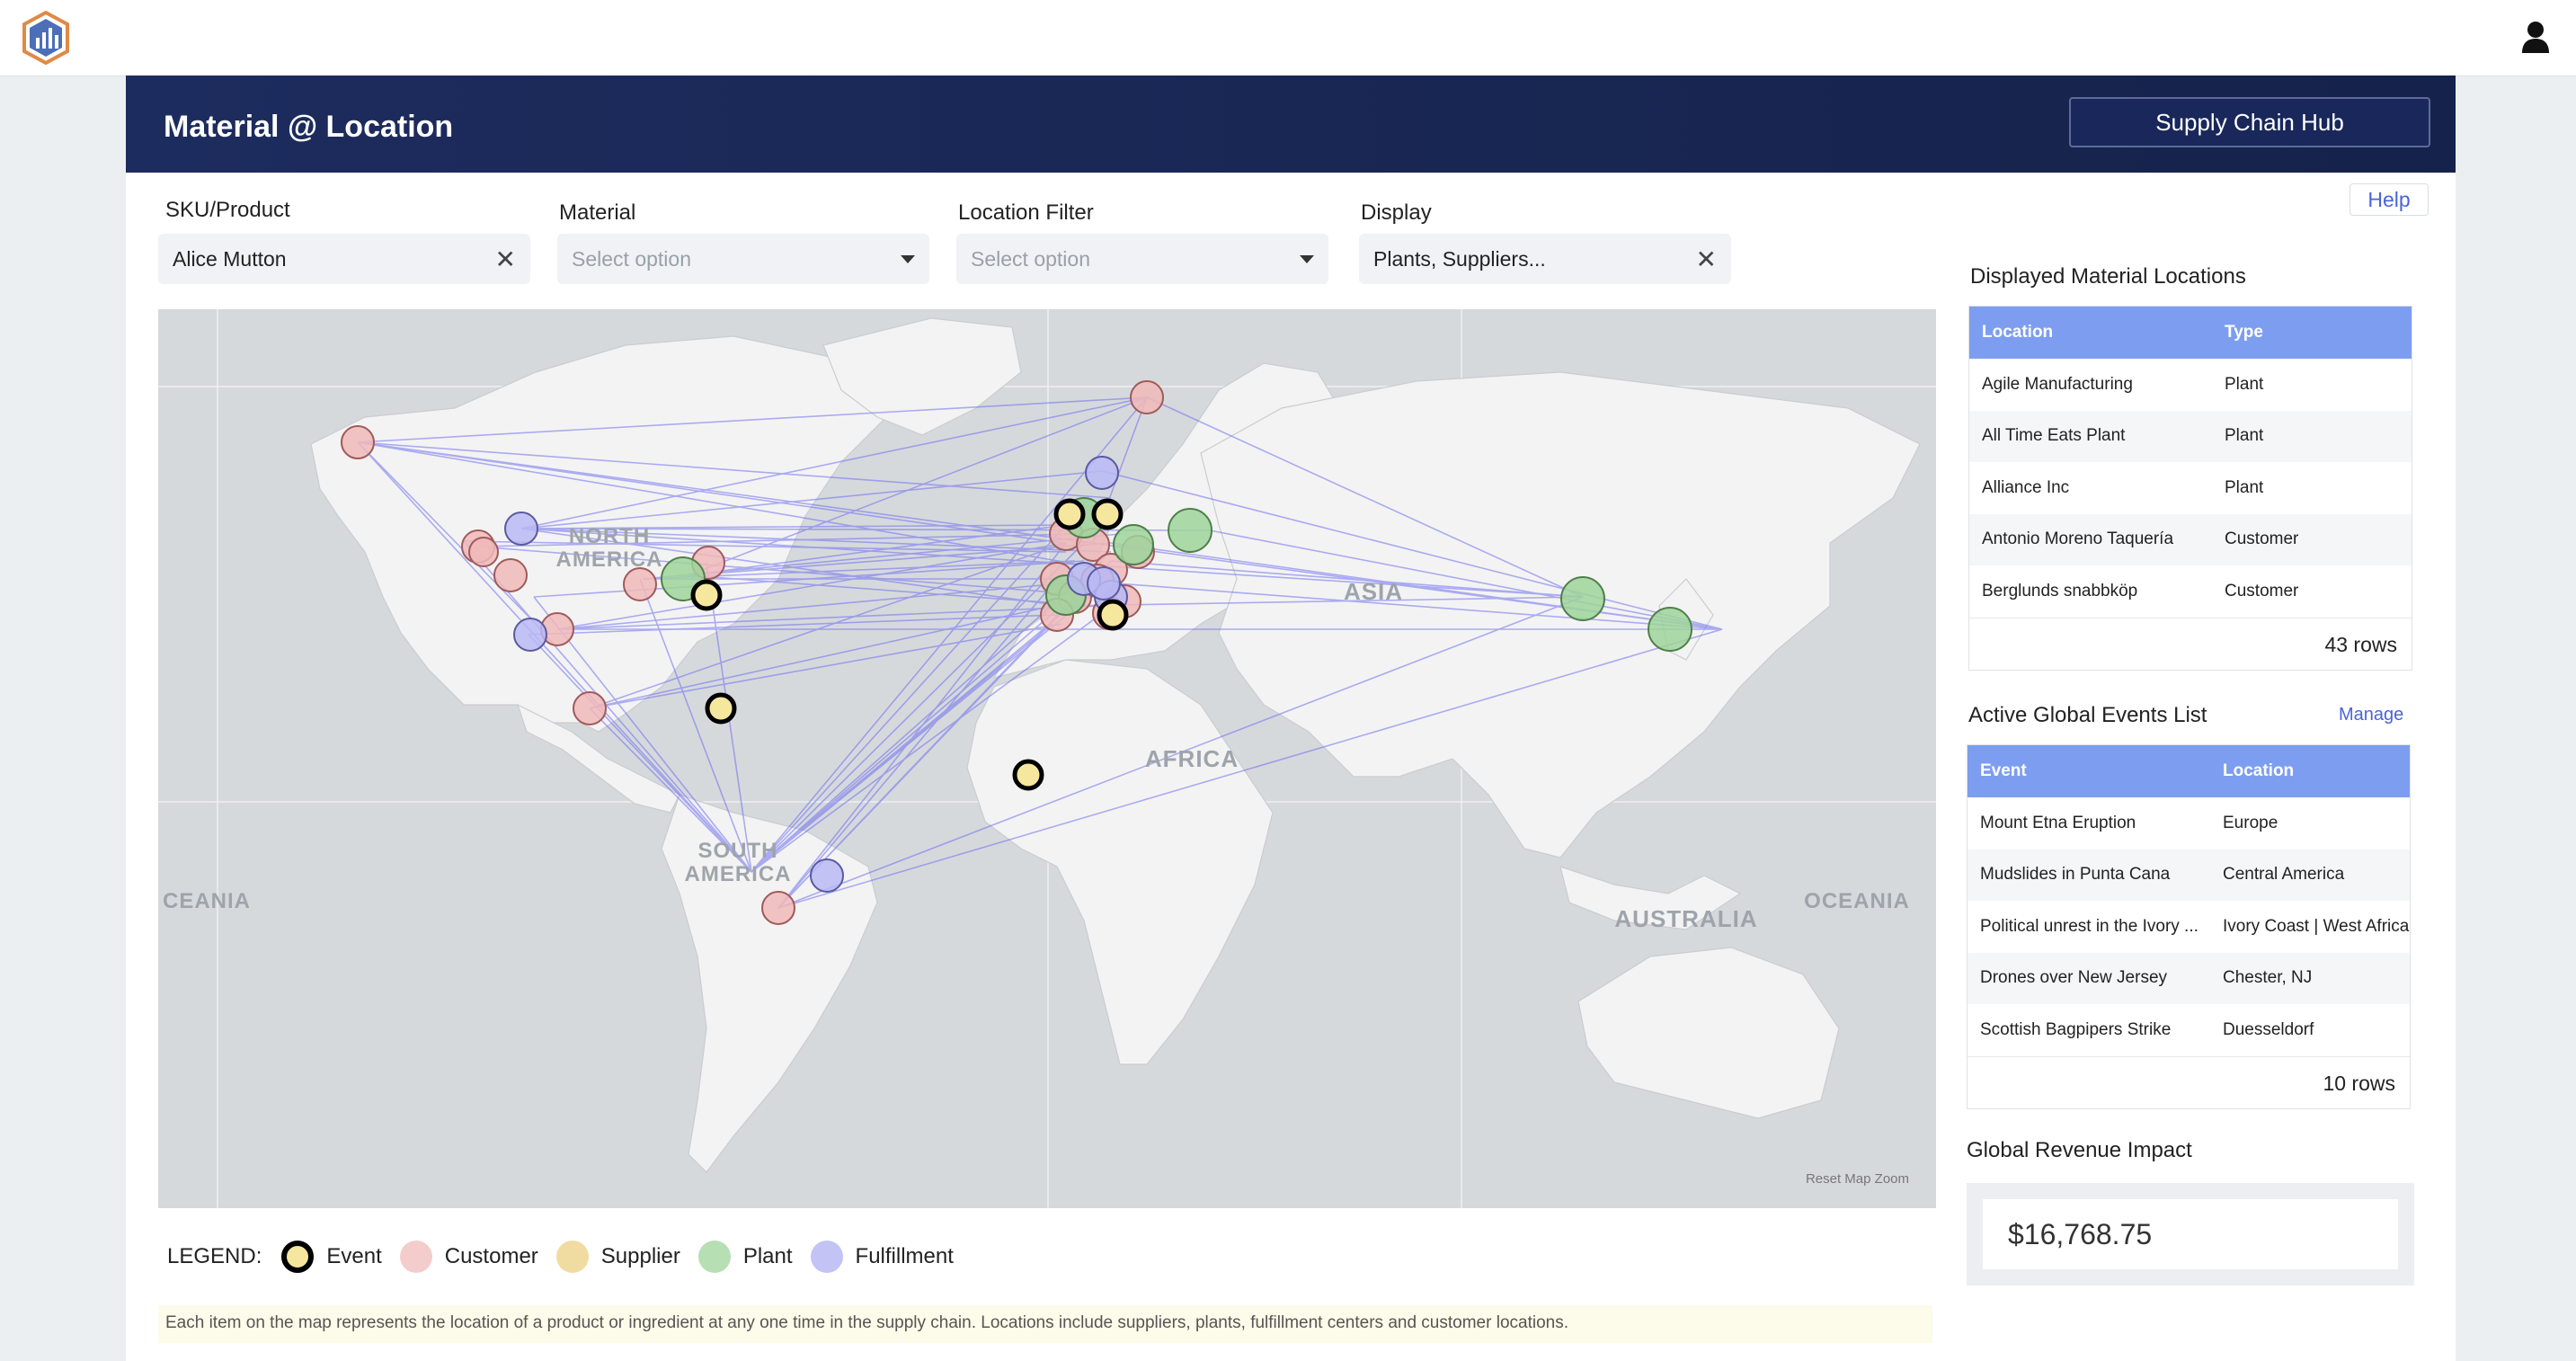 The height and width of the screenshot is (1361, 2576). Describe the element at coordinates (2087, 715) in the screenshot. I see `events-panel-title: Active Global Events List` at that location.